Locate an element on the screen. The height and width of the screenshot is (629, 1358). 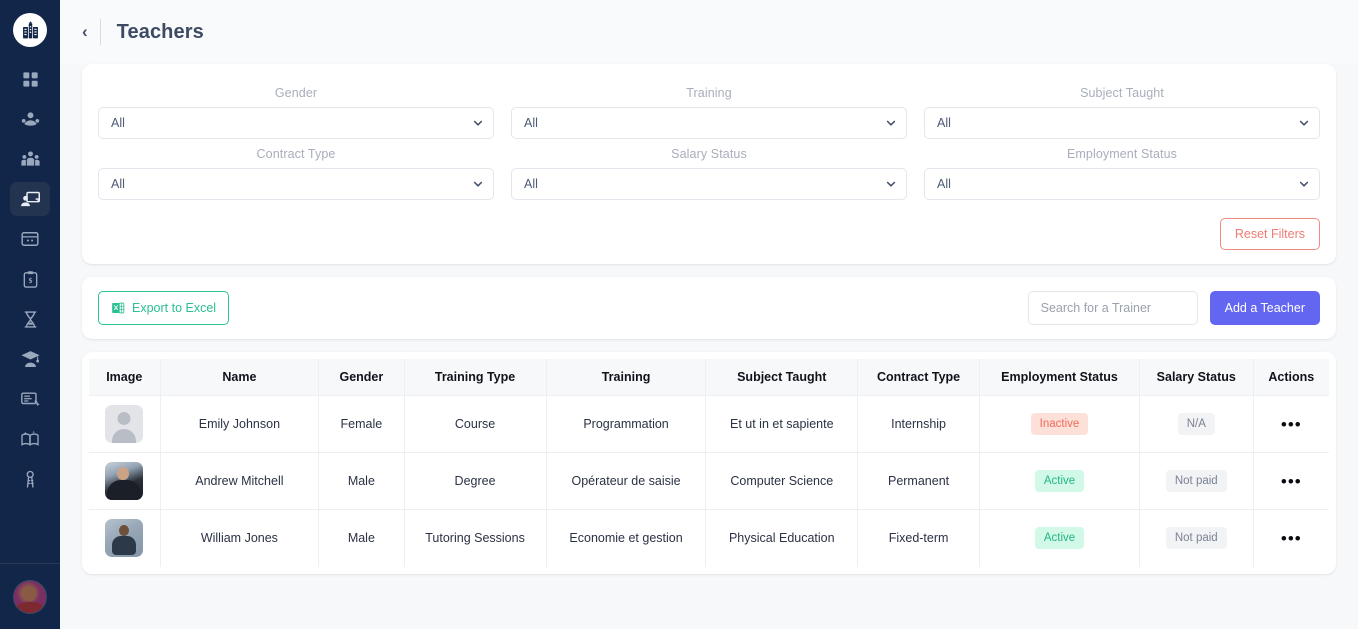
sidebar-item-dashboard is located at coordinates (30, 79).